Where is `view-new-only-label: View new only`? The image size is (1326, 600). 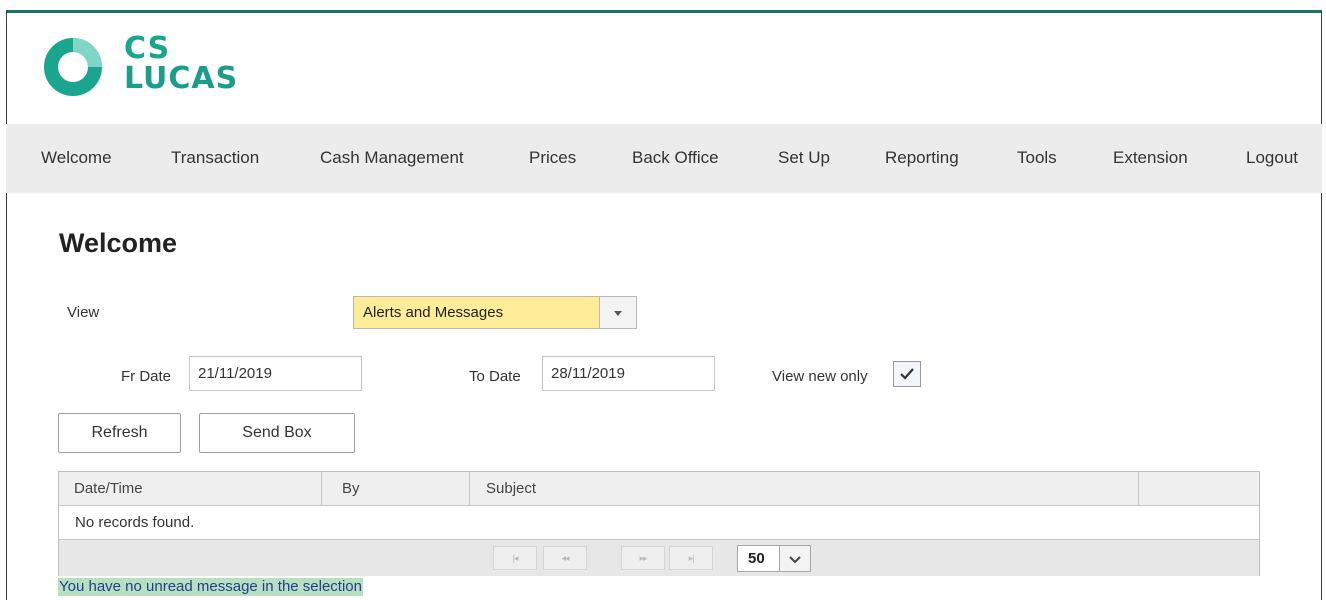 view-new-only-label: View new only is located at coordinates (820, 376).